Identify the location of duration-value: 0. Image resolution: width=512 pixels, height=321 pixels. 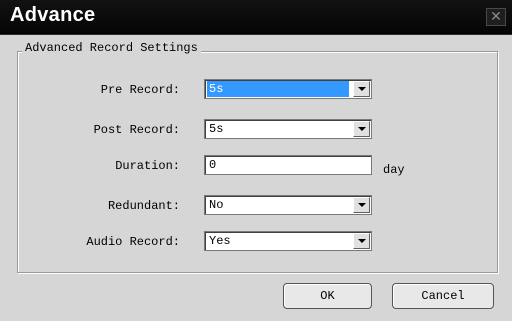
(213, 165).